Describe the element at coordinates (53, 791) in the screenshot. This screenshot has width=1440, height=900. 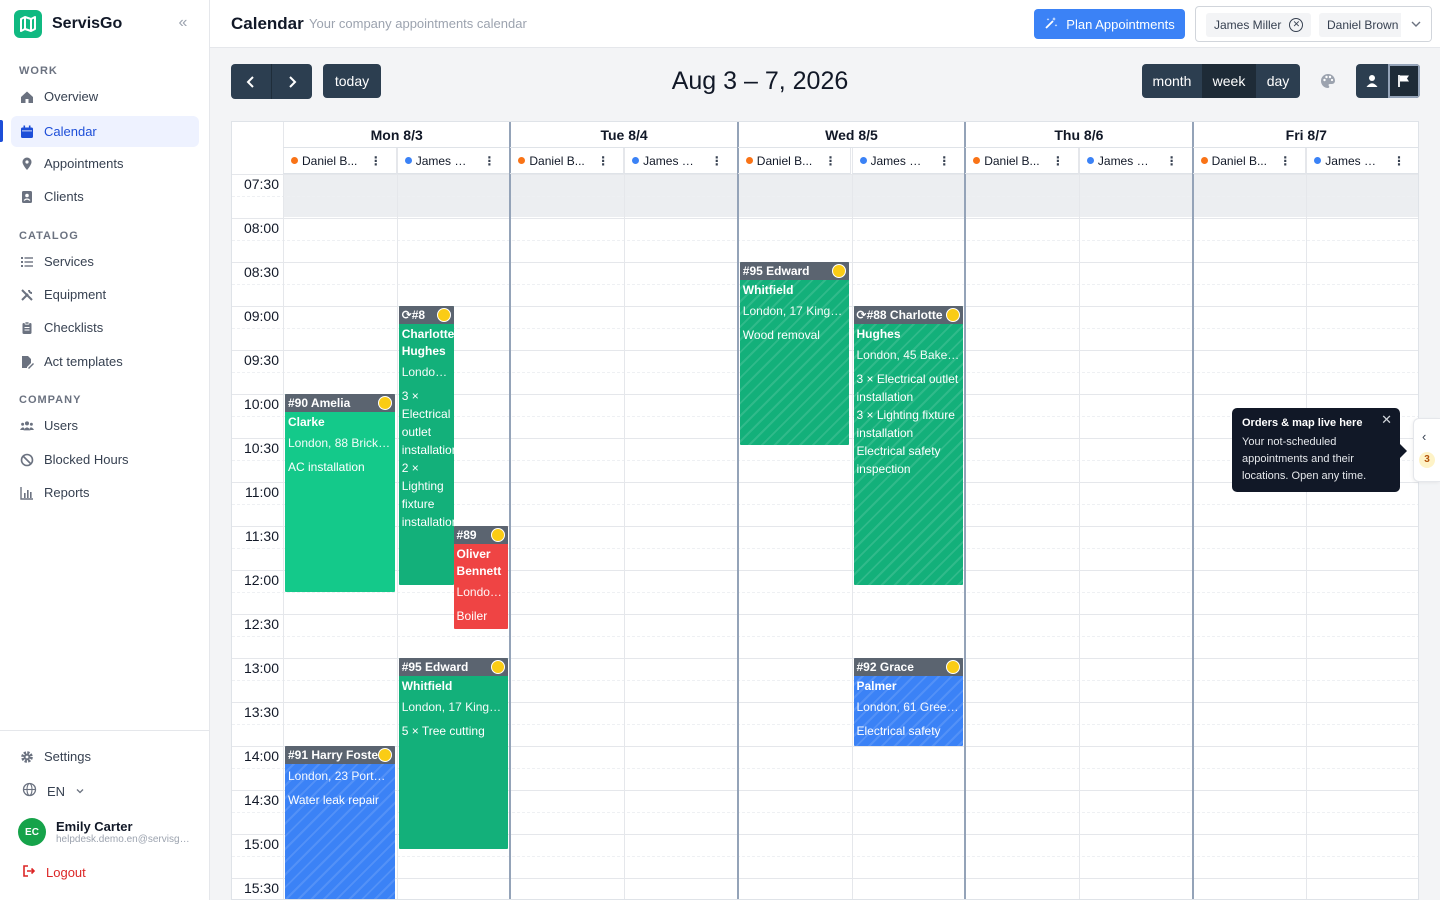
I see `language-selector: EN` at that location.